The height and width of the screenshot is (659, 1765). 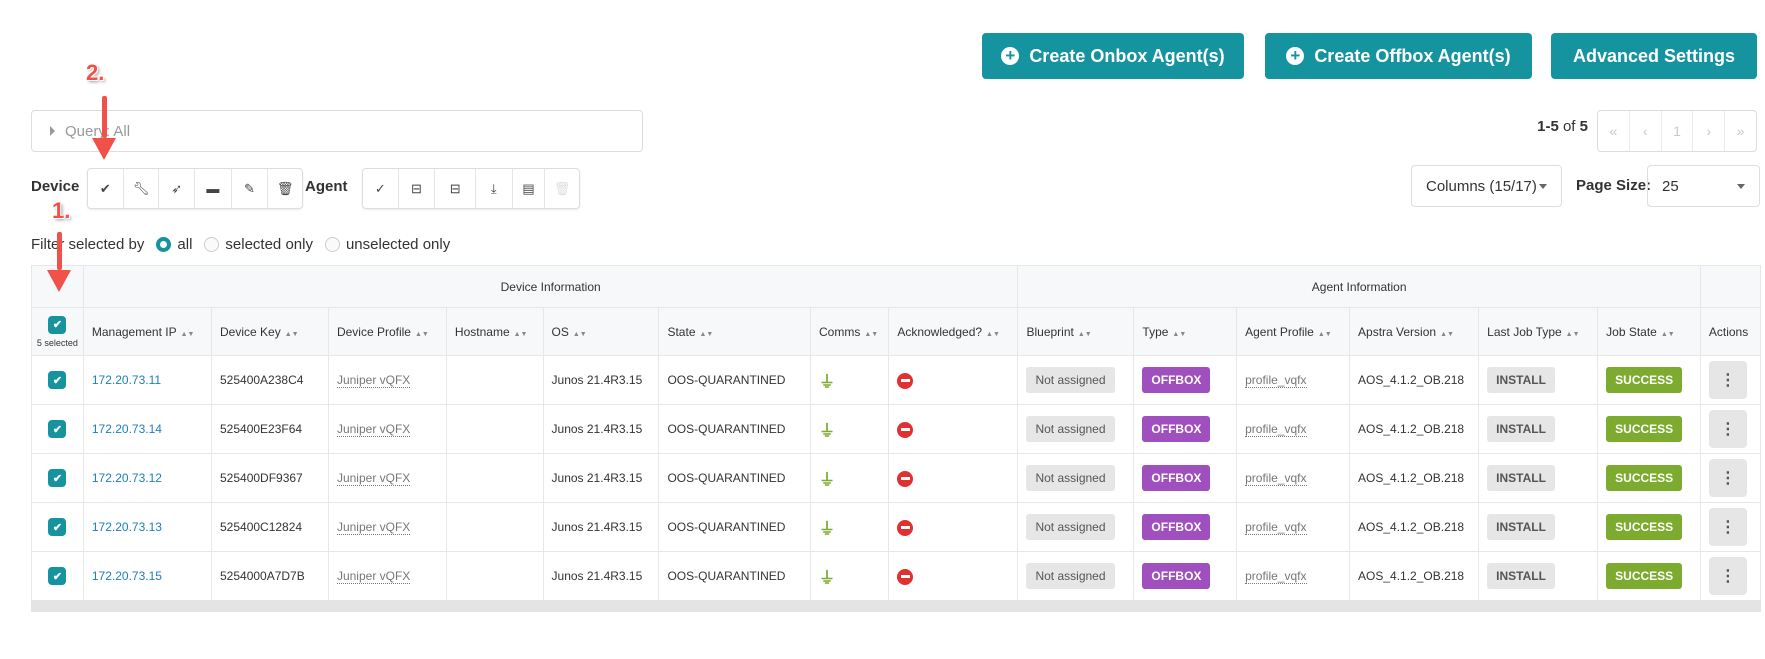 What do you see at coordinates (381, 188) in the screenshot?
I see `check-icon: ✓` at bounding box center [381, 188].